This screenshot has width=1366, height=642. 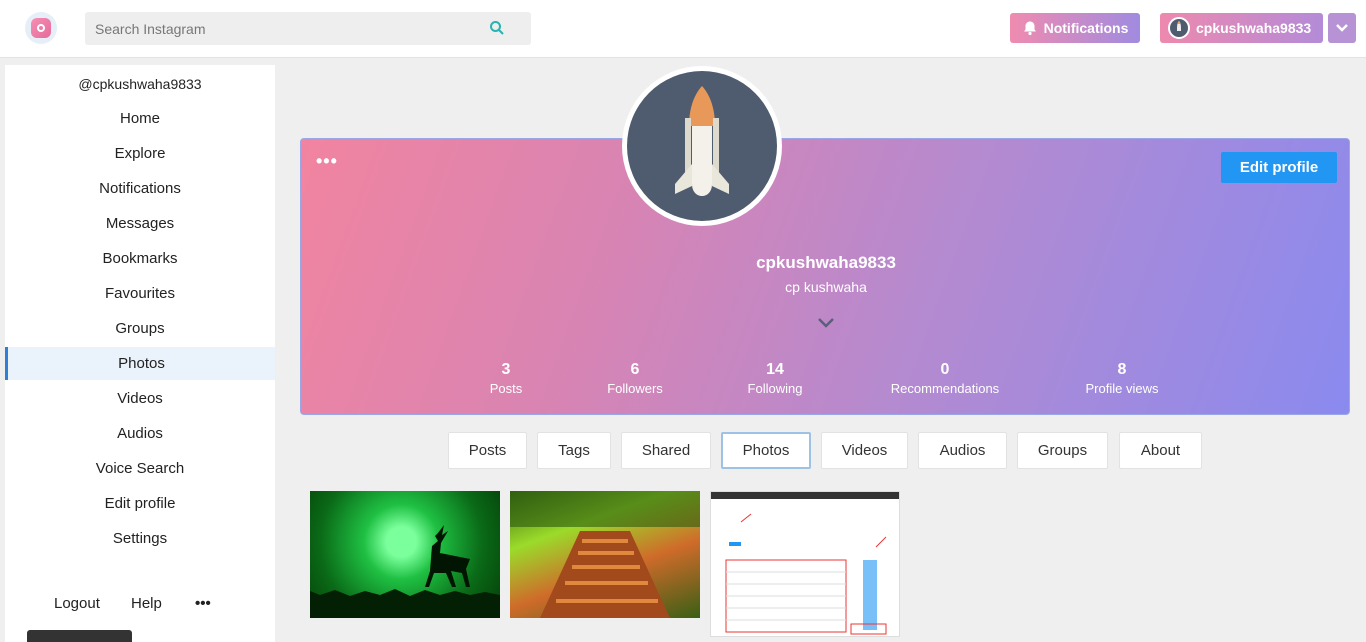 I want to click on sidebar-item-settings: Settings, so click(x=140, y=538).